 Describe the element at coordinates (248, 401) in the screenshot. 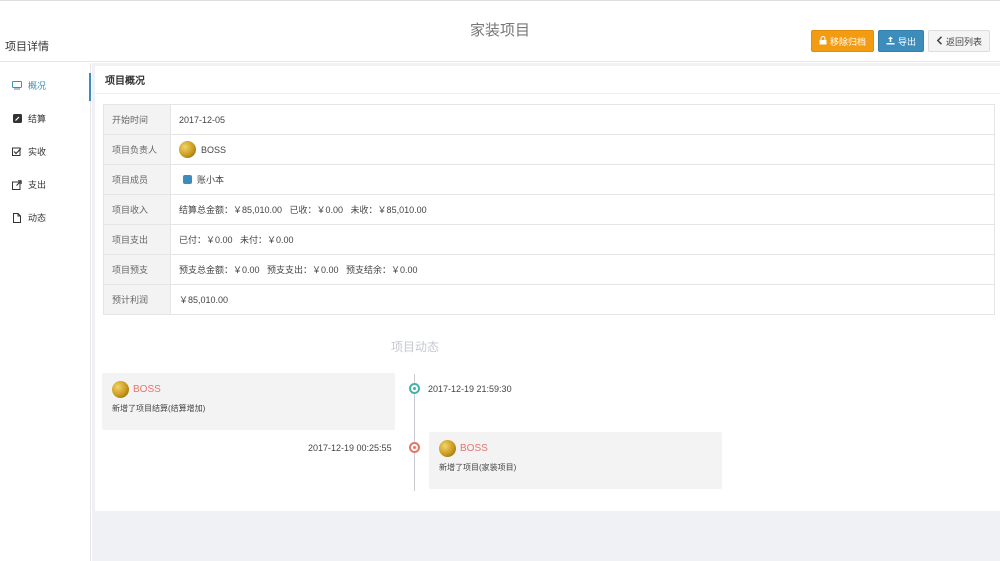

I see `timeline-event-card: BOSS 新增了项目结算(结算增加)` at that location.